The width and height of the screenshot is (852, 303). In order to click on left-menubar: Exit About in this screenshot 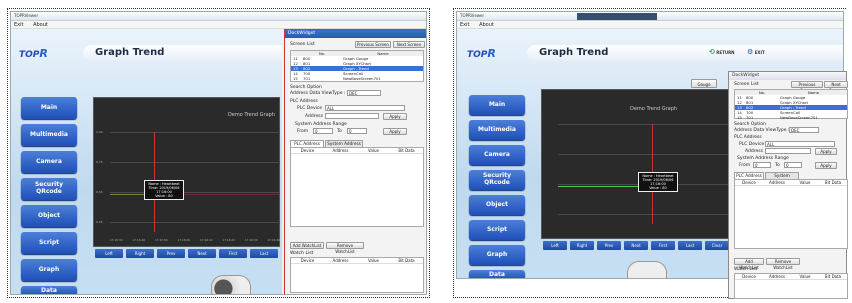, I will do `click(218, 25)`.